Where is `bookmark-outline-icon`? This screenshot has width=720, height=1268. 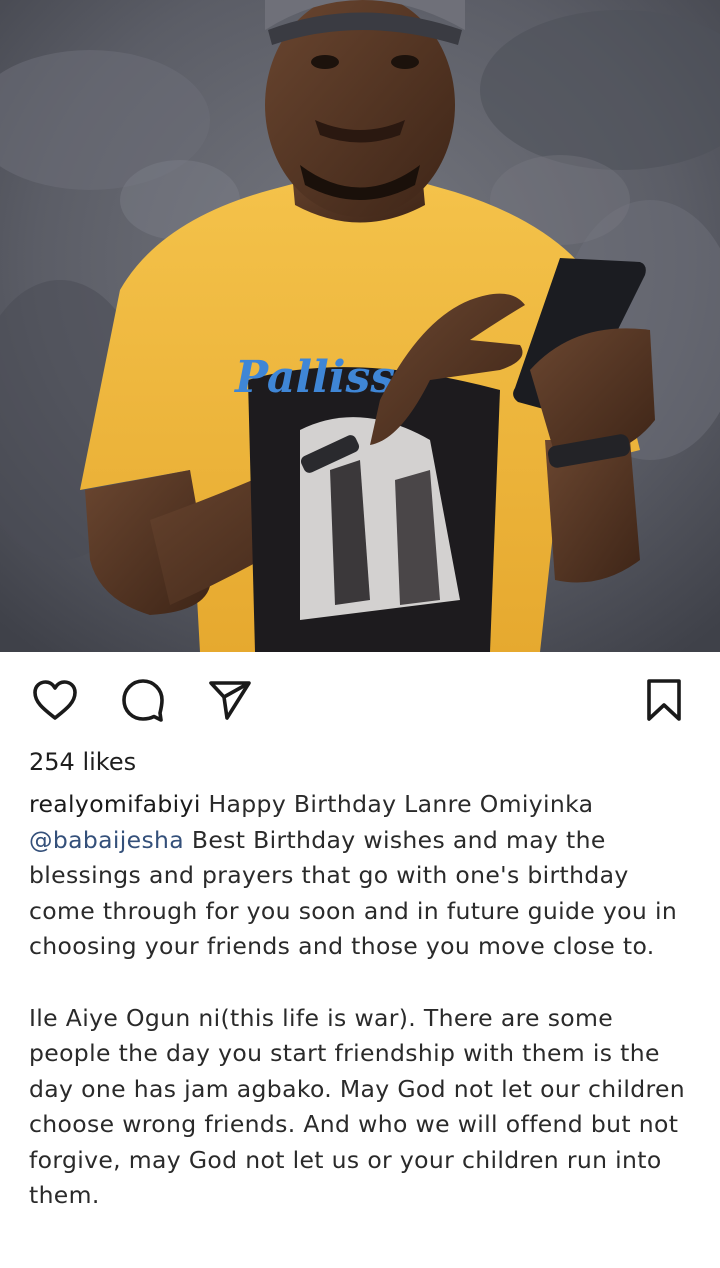
bookmark-outline-icon is located at coordinates (664, 700).